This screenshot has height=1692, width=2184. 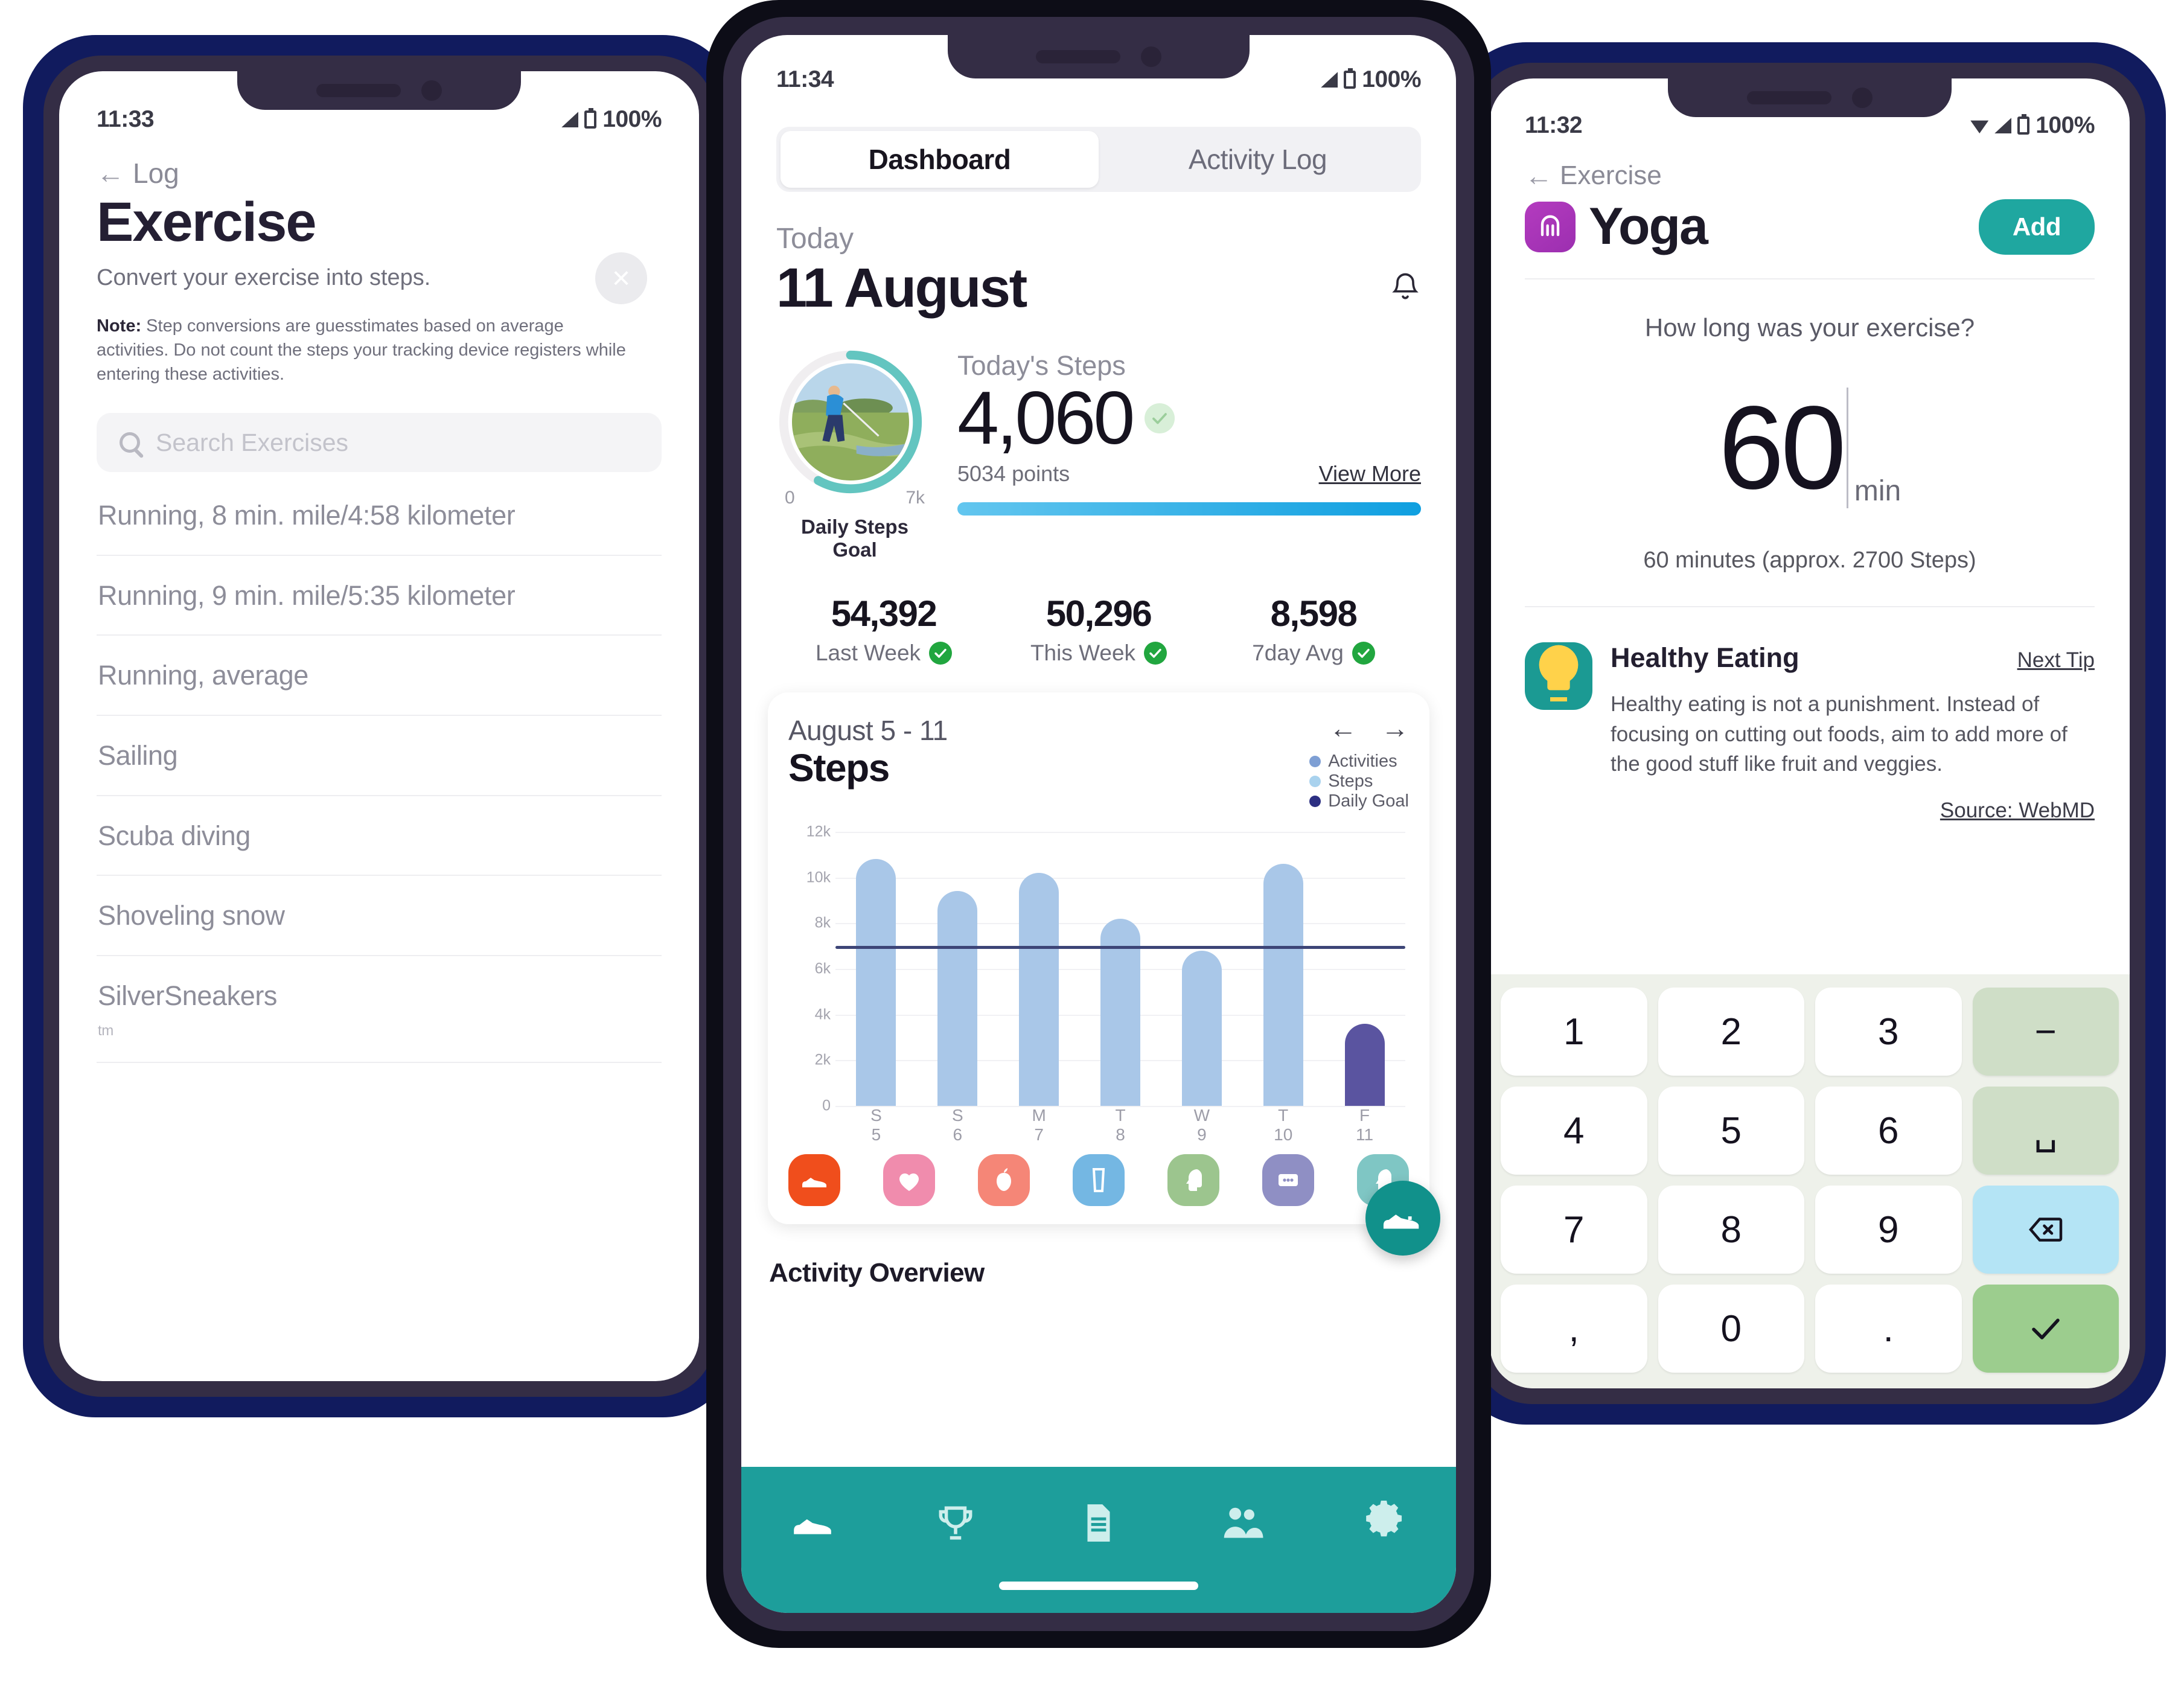 I want to click on kpi-label-row: 7day Avg, so click(x=1313, y=653).